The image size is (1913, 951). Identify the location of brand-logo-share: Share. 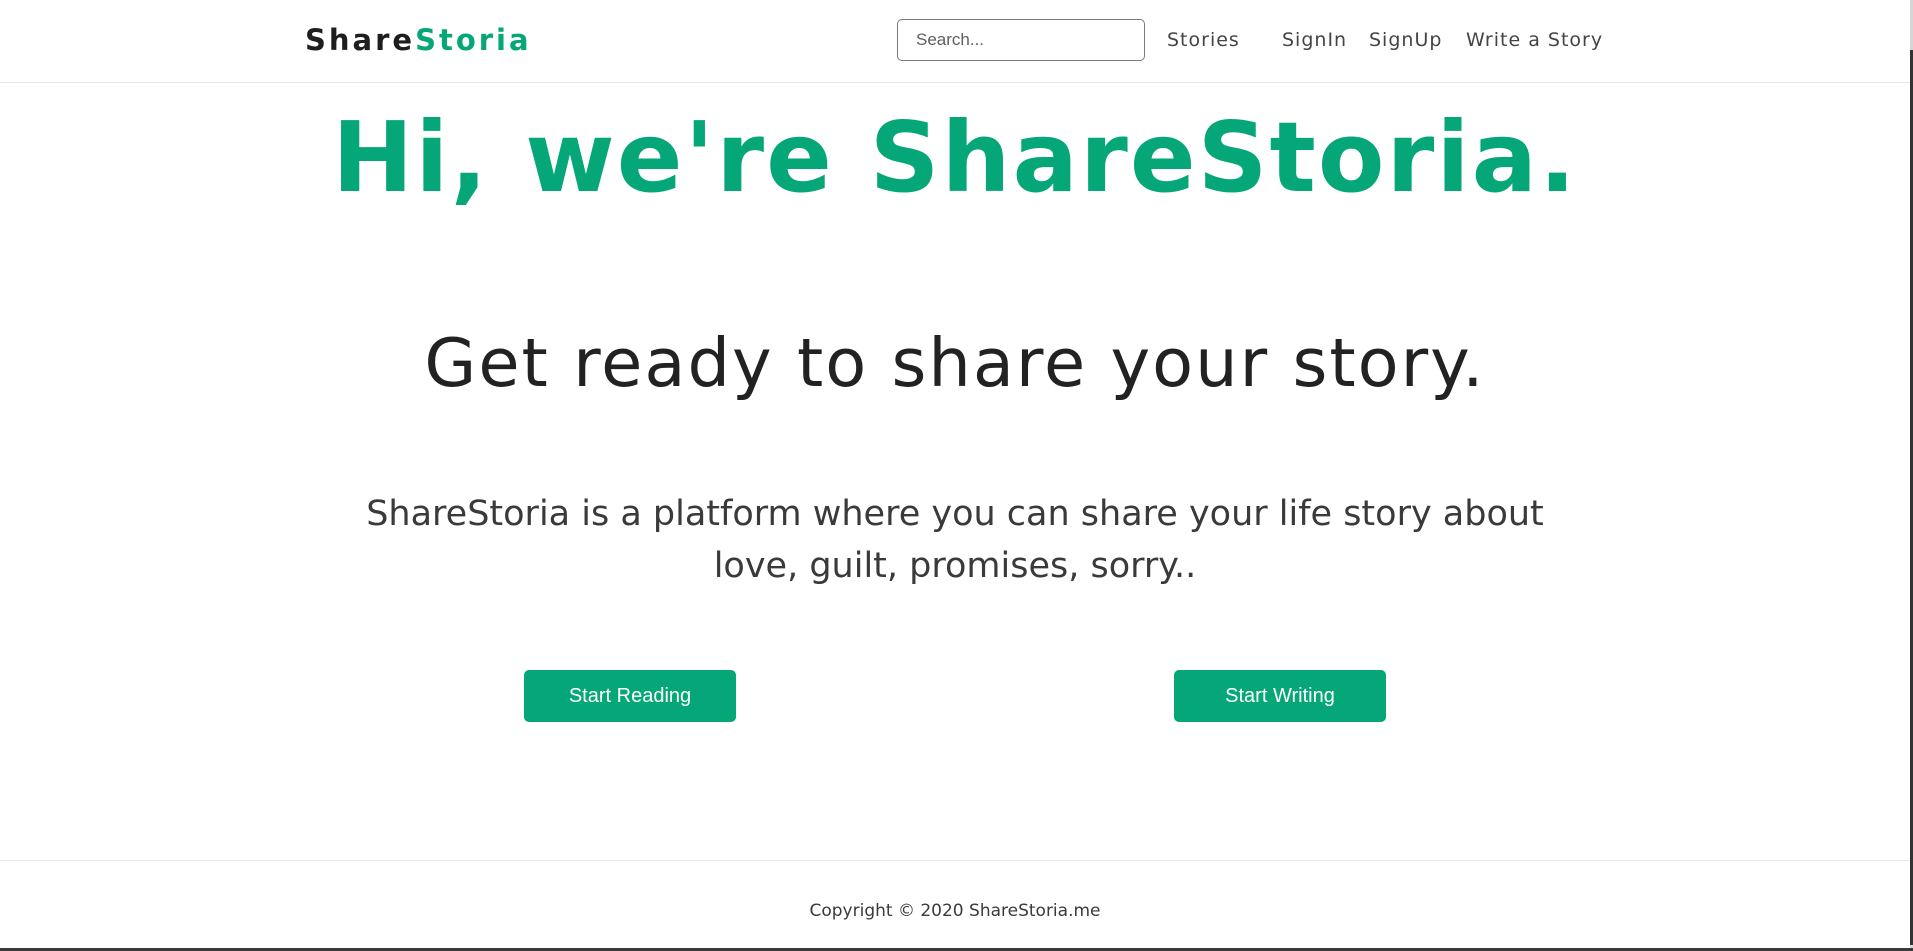
(360, 40).